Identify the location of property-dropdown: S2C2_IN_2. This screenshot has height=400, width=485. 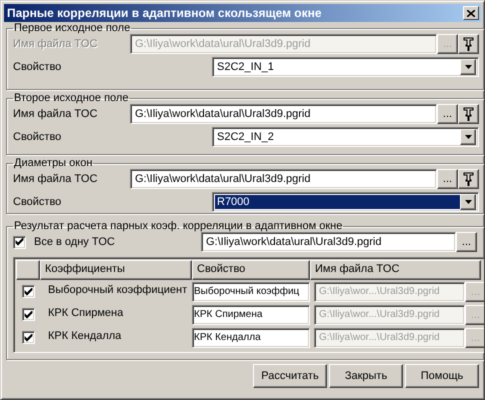
(345, 137).